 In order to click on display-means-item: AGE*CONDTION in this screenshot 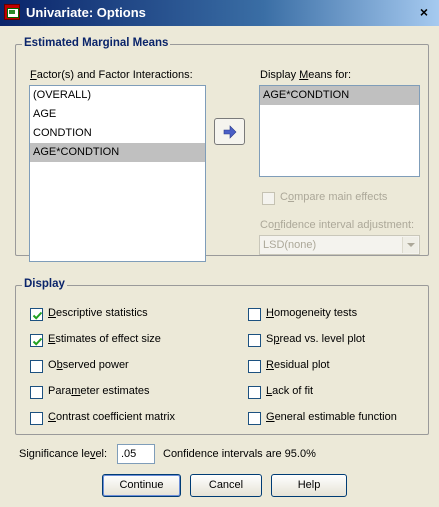, I will do `click(339, 95)`.